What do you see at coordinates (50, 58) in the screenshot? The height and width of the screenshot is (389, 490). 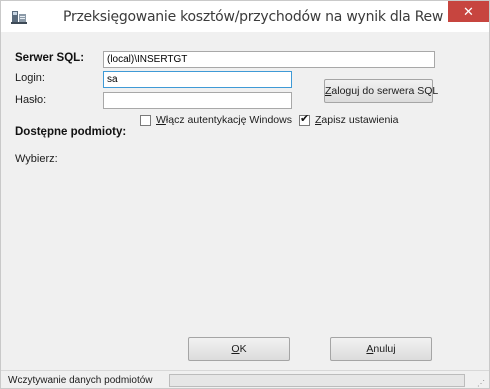 I see `server-label: Serwer SQL:` at bounding box center [50, 58].